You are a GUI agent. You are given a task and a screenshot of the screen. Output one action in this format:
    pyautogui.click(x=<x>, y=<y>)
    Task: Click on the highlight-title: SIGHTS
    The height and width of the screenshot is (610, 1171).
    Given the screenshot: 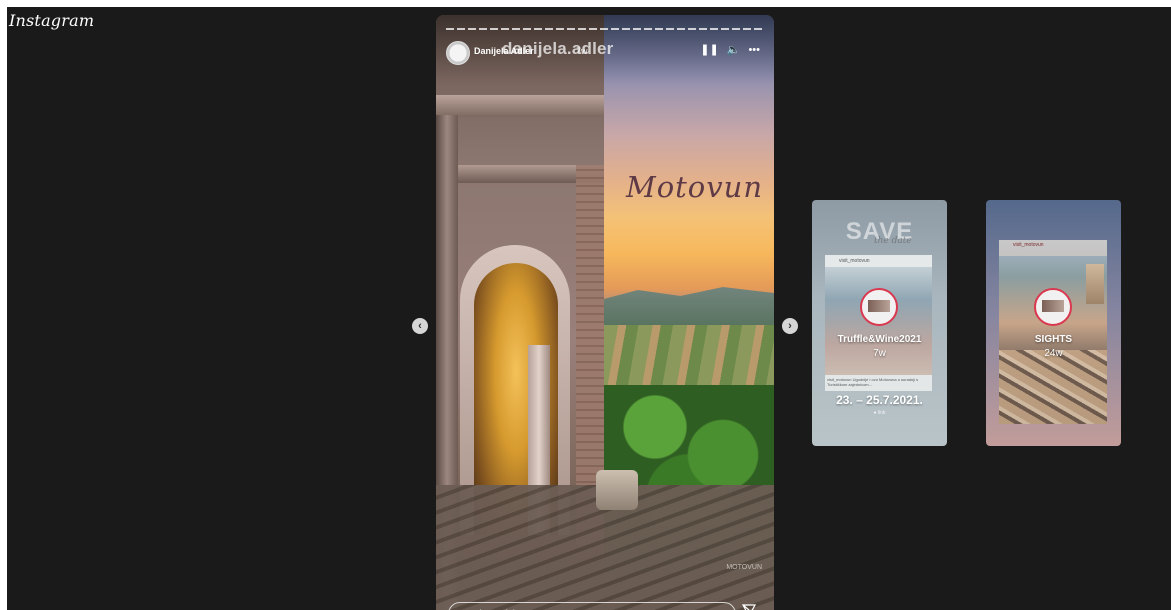 What is the action you would take?
    pyautogui.click(x=1053, y=339)
    